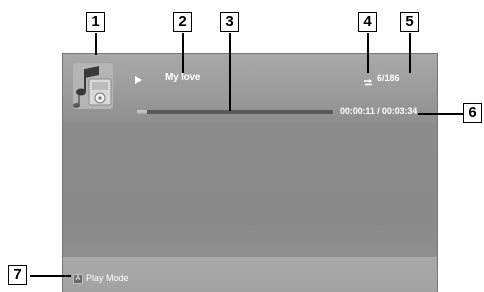 The image size is (484, 292). What do you see at coordinates (388, 78) in the screenshot?
I see `track-count: 6/186` at bounding box center [388, 78].